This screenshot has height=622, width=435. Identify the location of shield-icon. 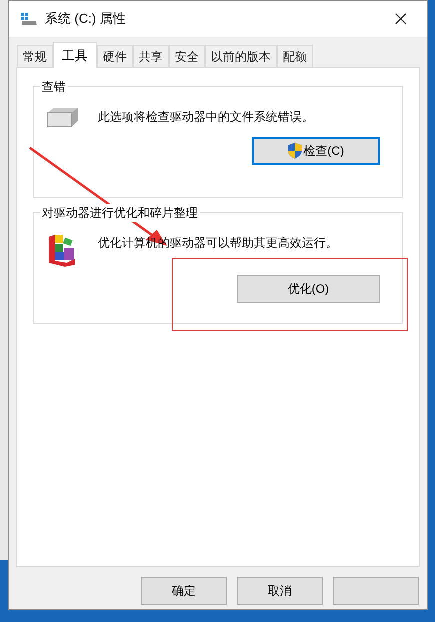
(295, 151).